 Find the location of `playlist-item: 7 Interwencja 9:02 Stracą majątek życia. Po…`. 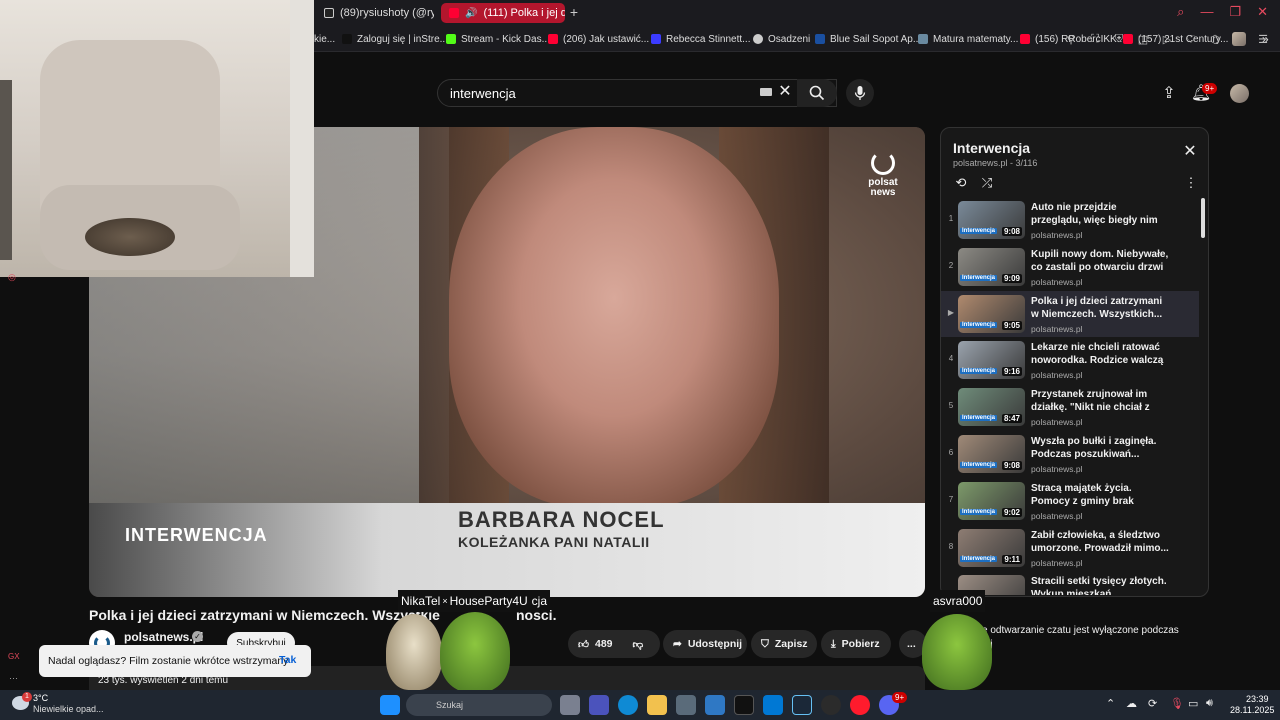

playlist-item: 7 Interwencja 9:02 Stracą majątek życia. Po… is located at coordinates (1070, 501).